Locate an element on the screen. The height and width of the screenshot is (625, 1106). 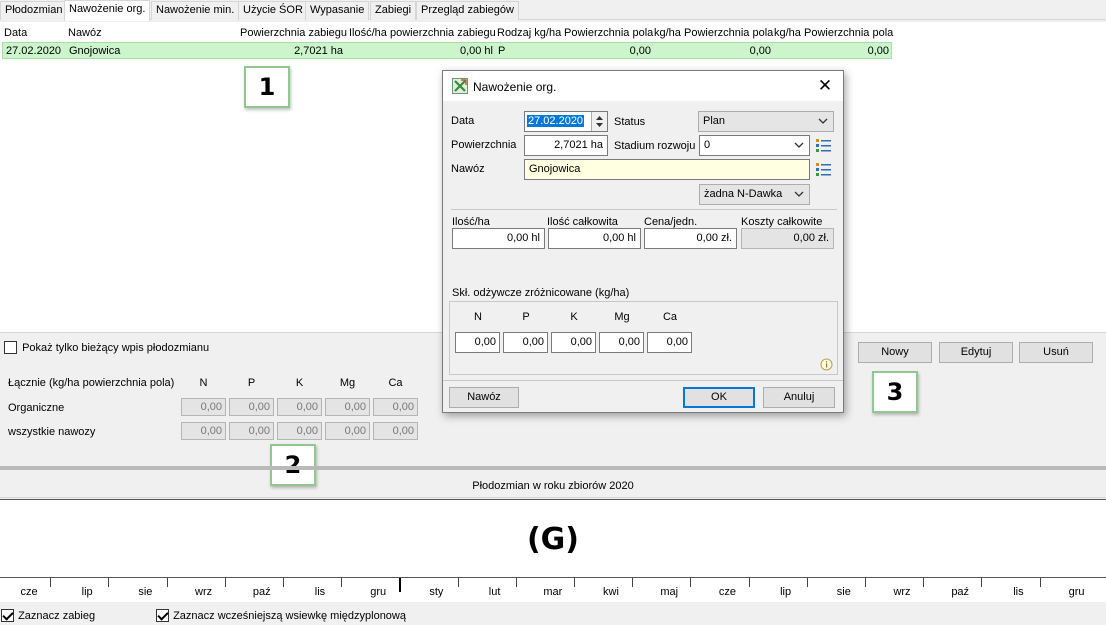
nutrient-field-n: 0,00 is located at coordinates (477, 342).